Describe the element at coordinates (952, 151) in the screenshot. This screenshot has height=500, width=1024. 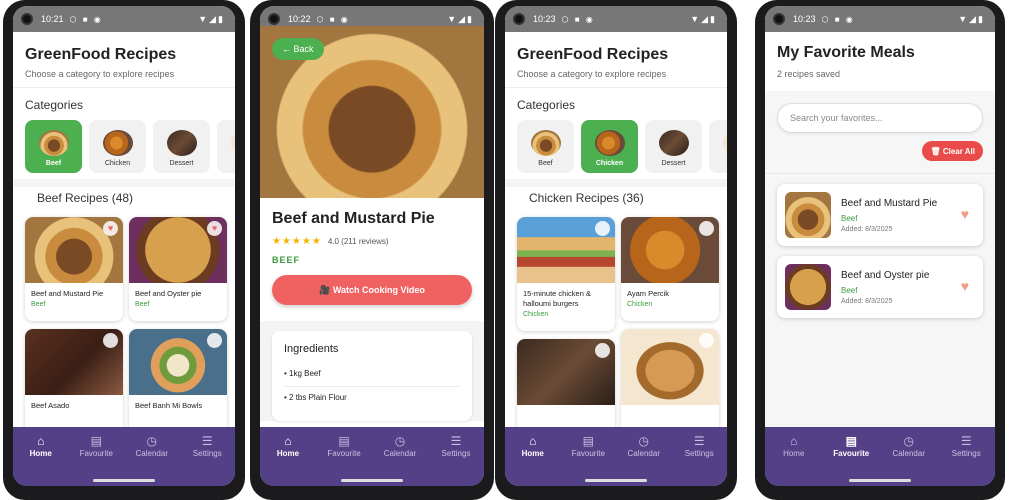
I see `clear-all-button: 🗑 Clear All` at that location.